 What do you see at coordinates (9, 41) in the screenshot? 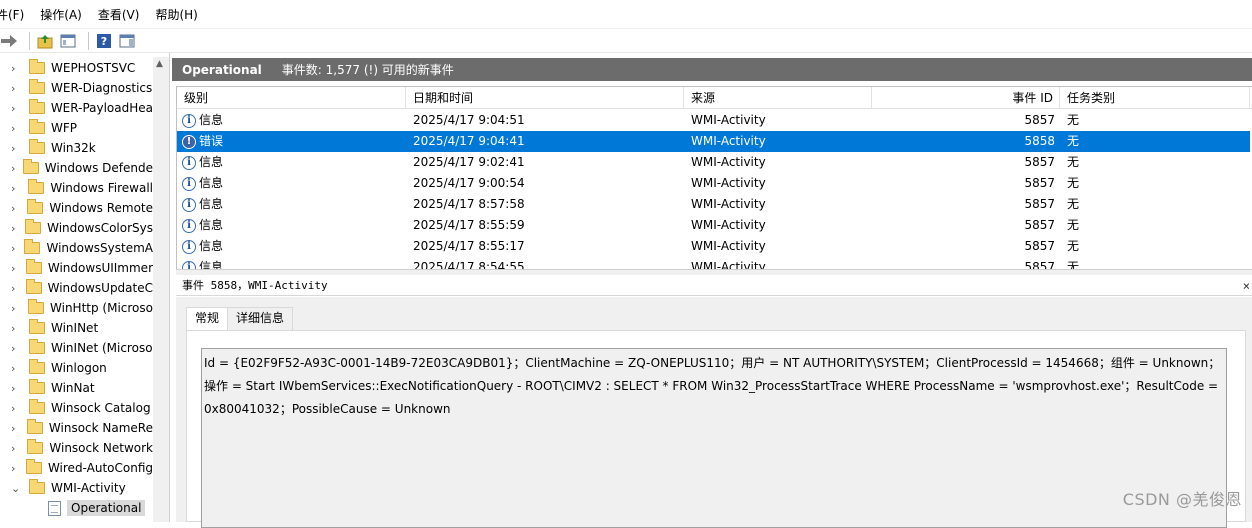
I see `forward-arrow-icon` at bounding box center [9, 41].